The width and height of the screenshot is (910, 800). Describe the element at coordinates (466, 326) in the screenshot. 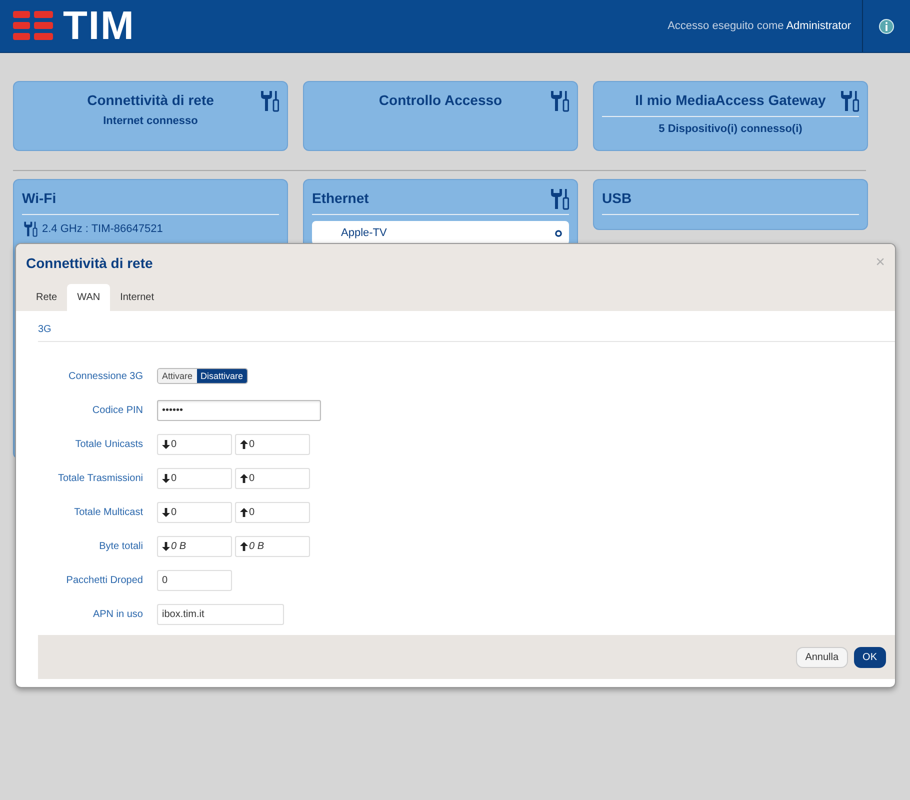

I see `section-title: 3G` at that location.